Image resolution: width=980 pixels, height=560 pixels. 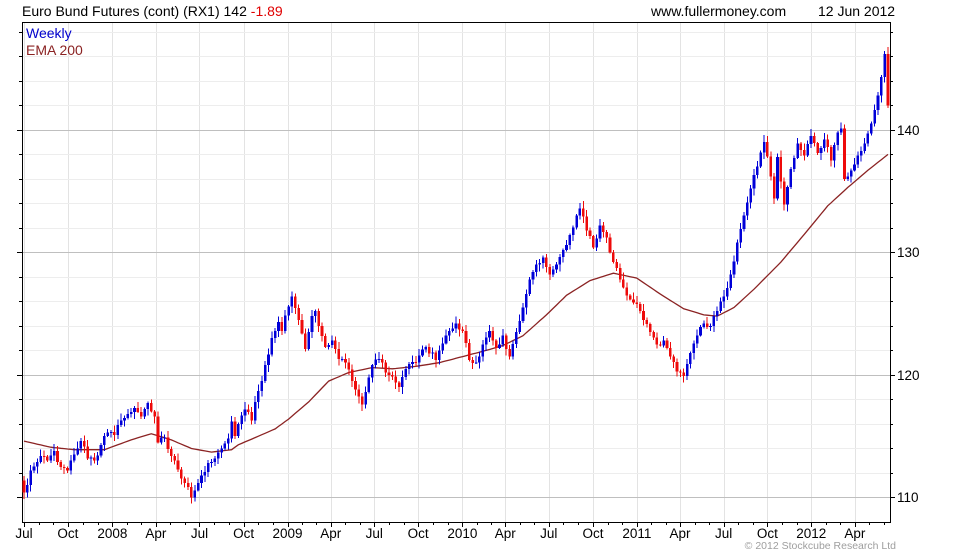 What do you see at coordinates (908, 375) in the screenshot?
I see `svg-text: 120` at bounding box center [908, 375].